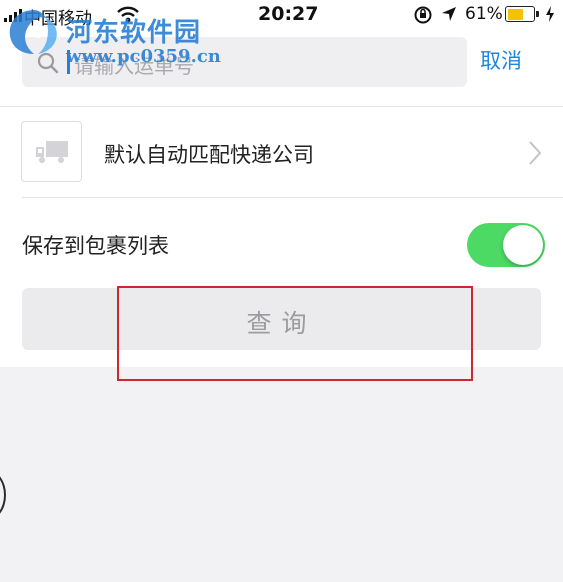 The height and width of the screenshot is (582, 563). I want to click on clock-time: 20:27, so click(288, 14).